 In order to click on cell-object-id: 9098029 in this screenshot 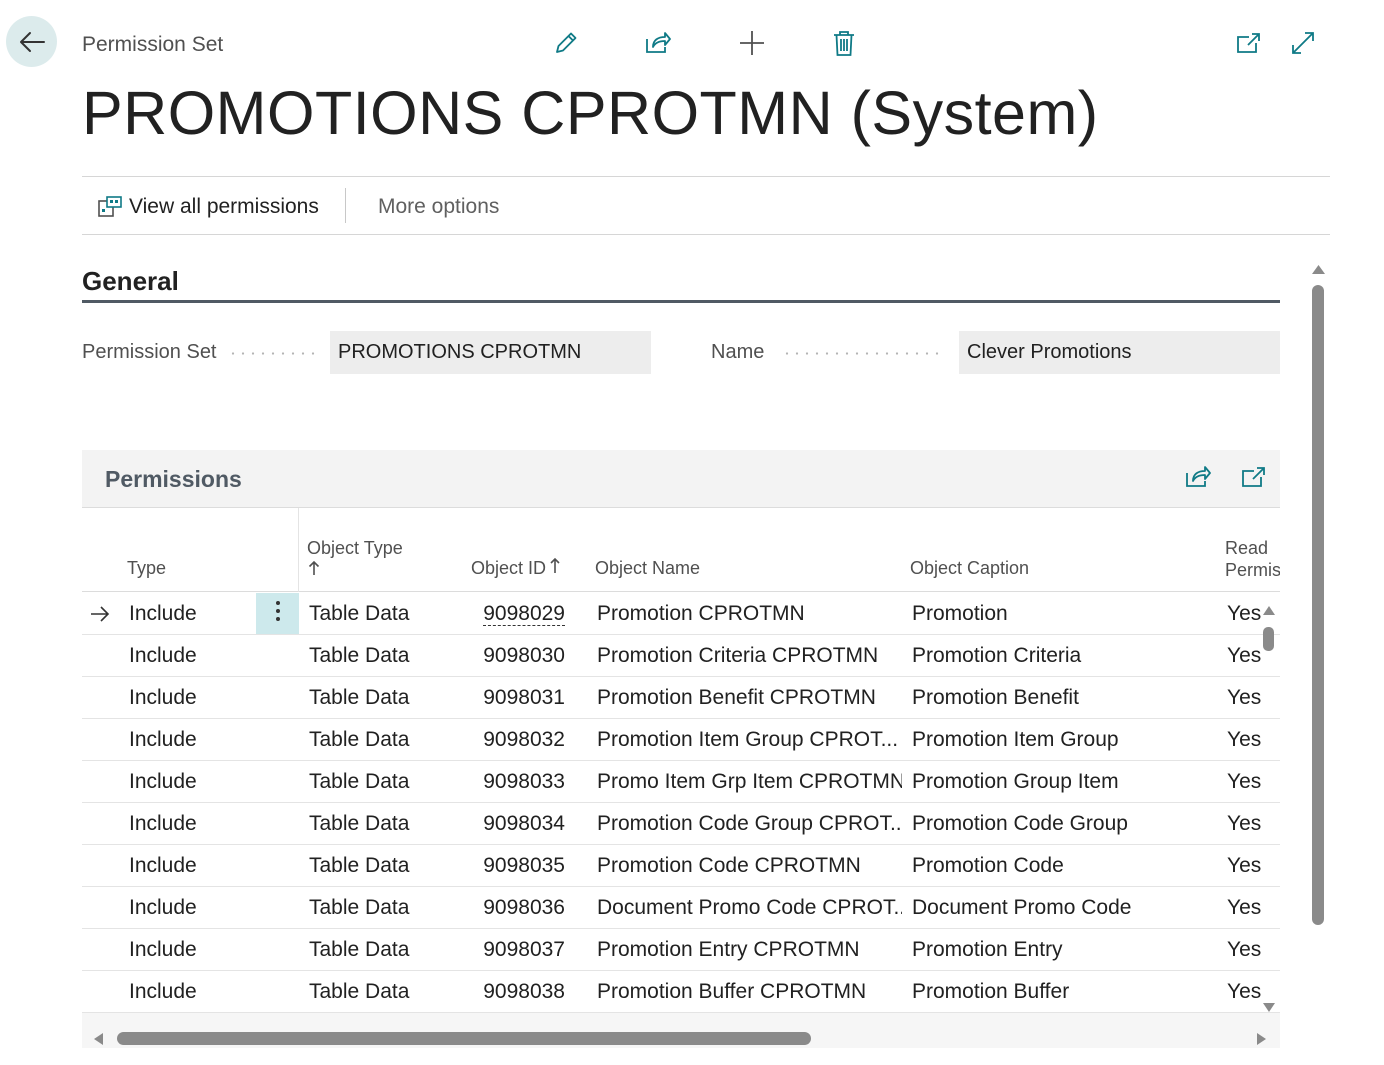, I will do `click(513, 614)`.